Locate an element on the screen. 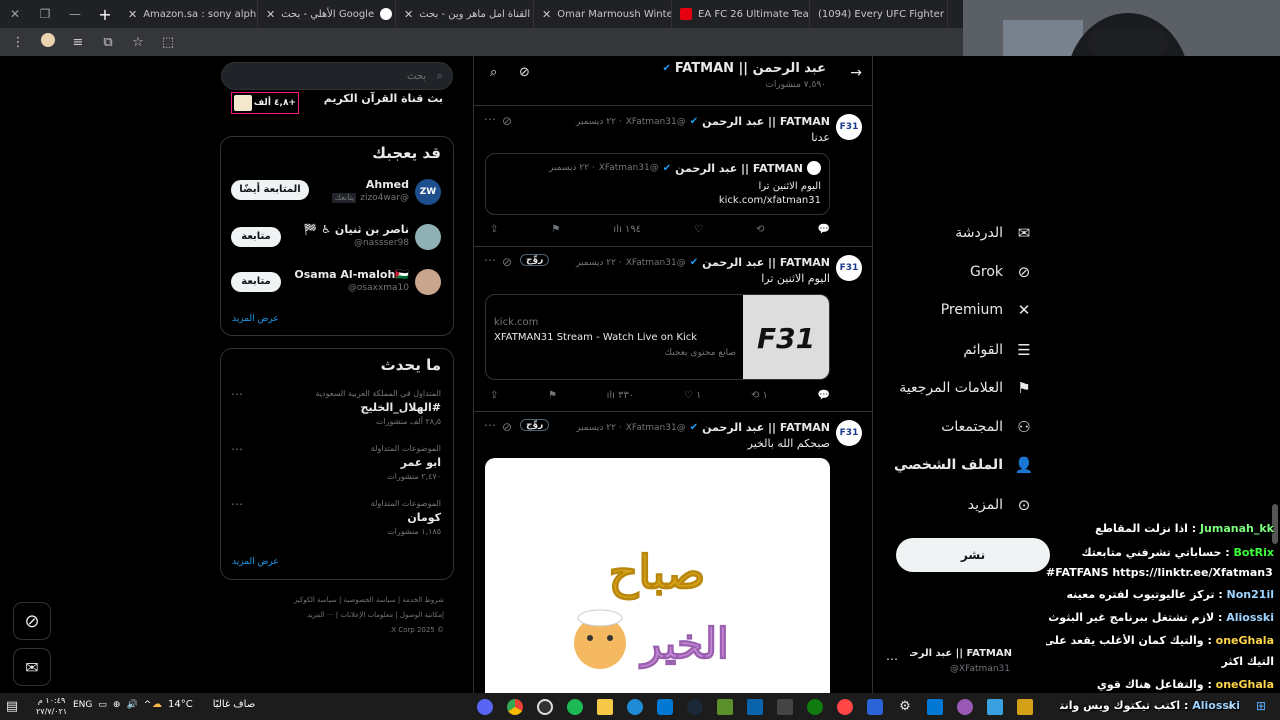 This screenshot has width=1280, height=720. repost-icon: ⟲ is located at coordinates (760, 229).